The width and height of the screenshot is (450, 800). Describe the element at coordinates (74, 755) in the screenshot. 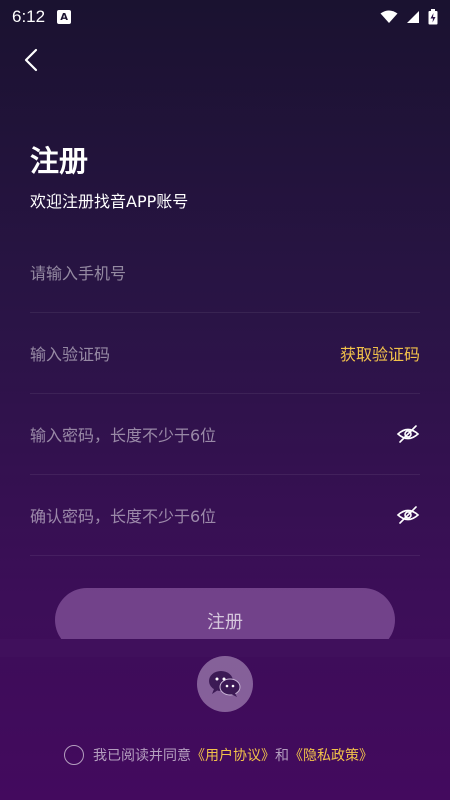

I see `agree-checkbox` at that location.